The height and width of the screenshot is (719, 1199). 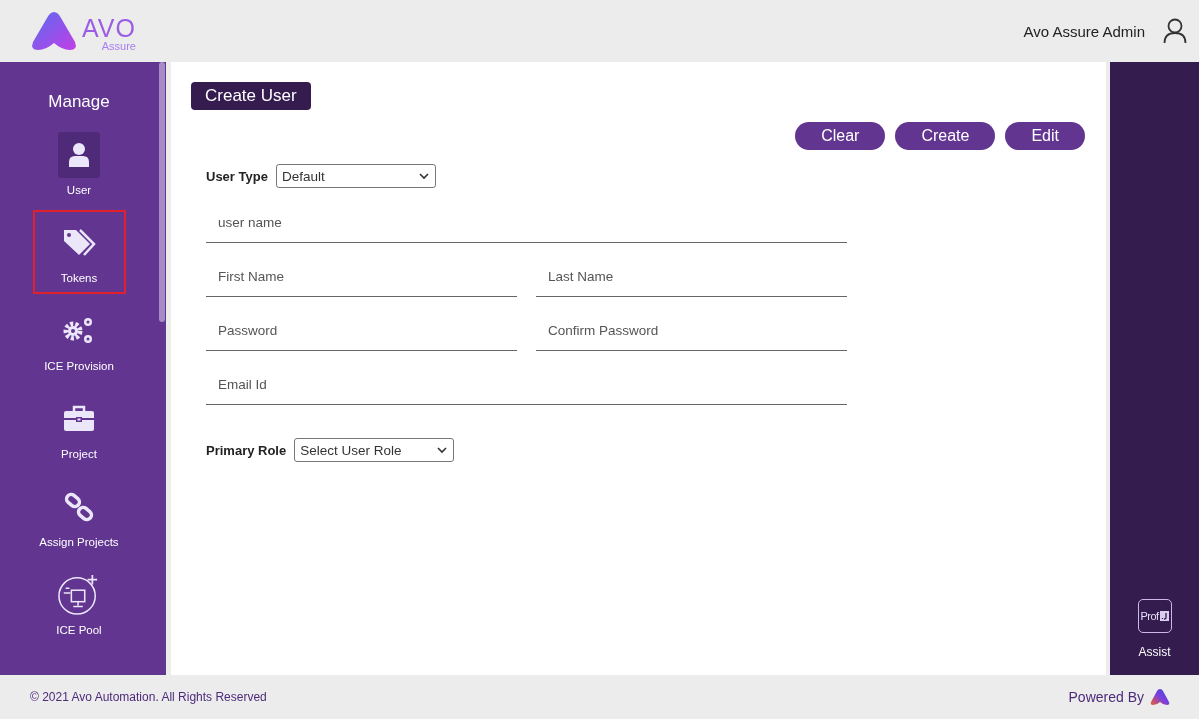 What do you see at coordinates (251, 96) in the screenshot?
I see `page-title: Create User` at bounding box center [251, 96].